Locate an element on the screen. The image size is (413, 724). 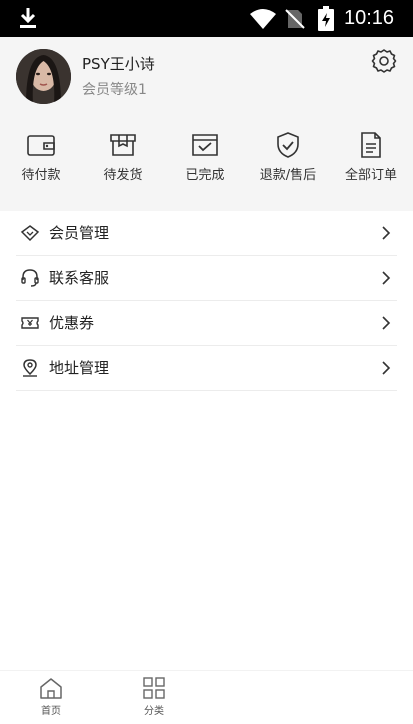
nav-label: 分类 is located at coordinates (154, 711).